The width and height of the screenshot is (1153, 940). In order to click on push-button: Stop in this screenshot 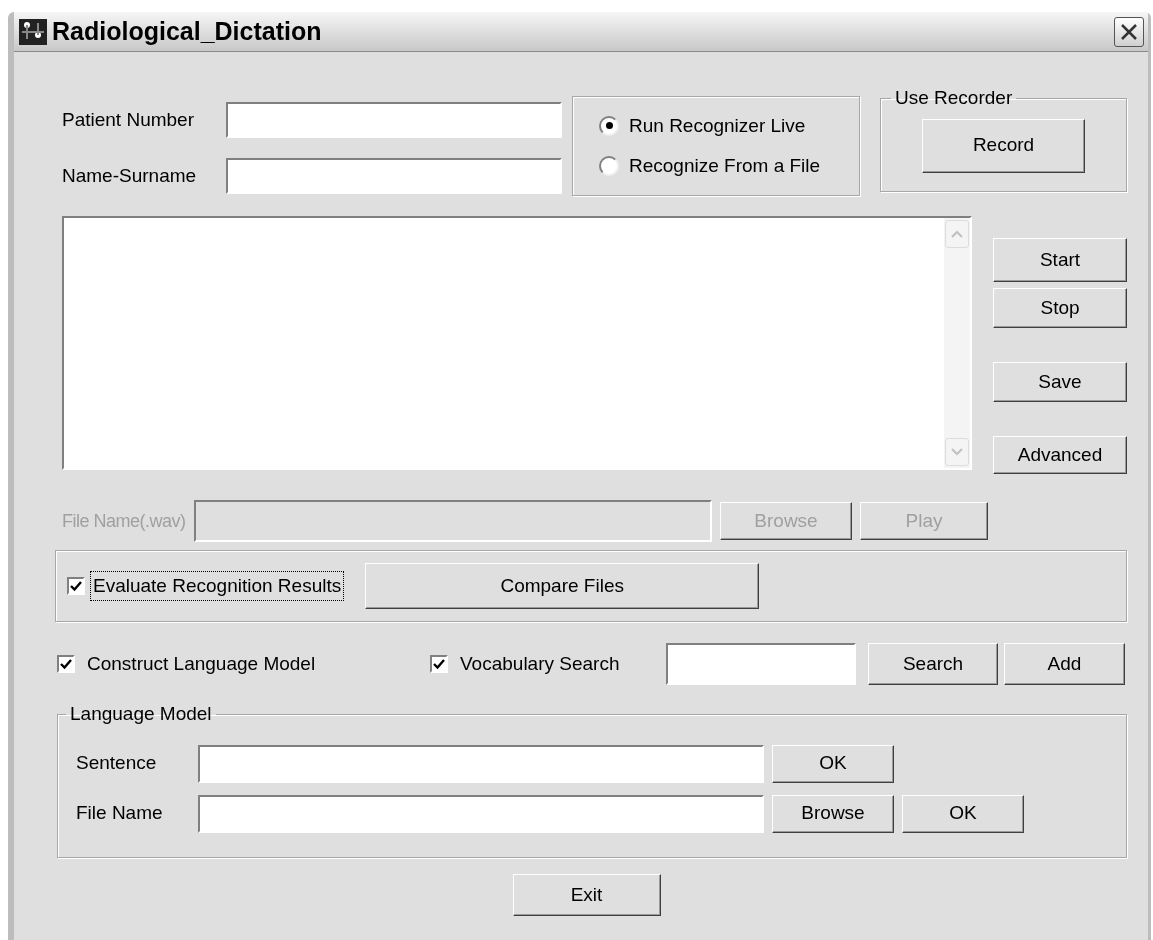, I will do `click(1060, 308)`.